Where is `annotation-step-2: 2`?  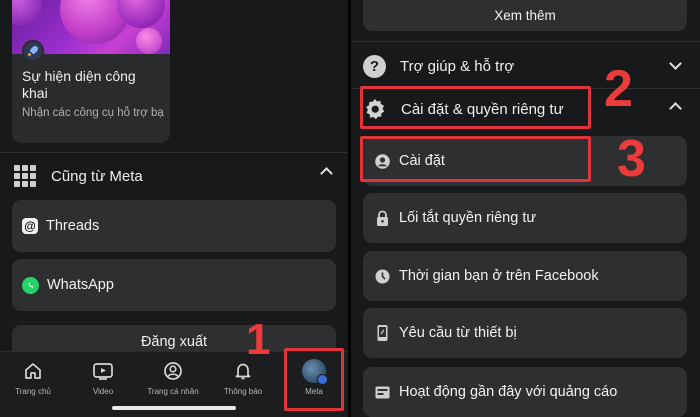 annotation-step-2: 2 is located at coordinates (618, 89).